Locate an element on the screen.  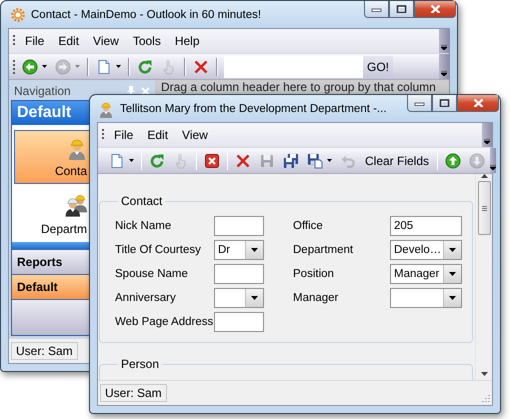
address-field: GO! is located at coordinates (308, 67).